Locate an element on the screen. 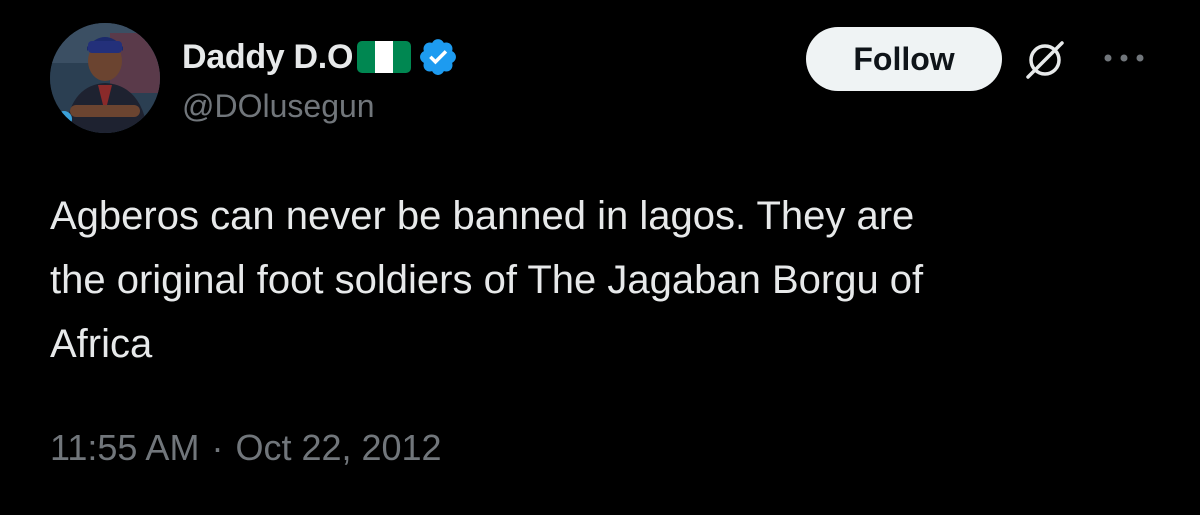 The width and height of the screenshot is (1200, 515). tweet-date: Oct 22, 2012 is located at coordinates (338, 448).